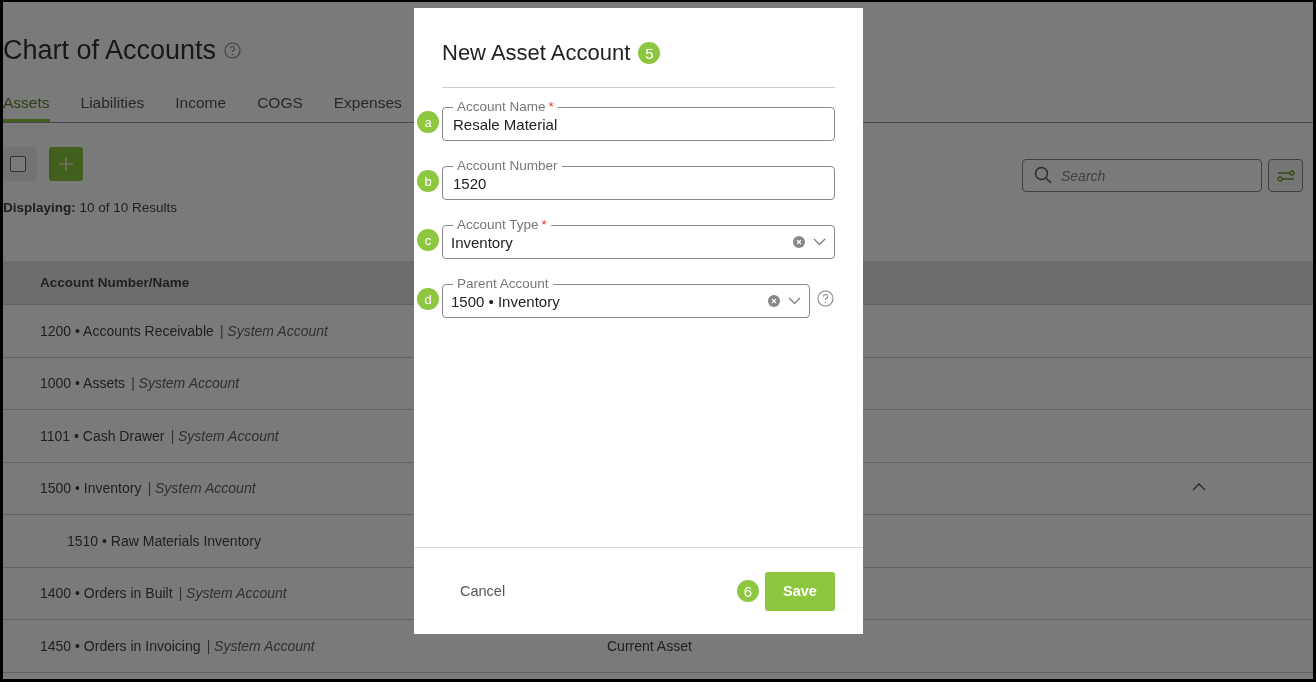 The height and width of the screenshot is (682, 1316). Describe the element at coordinates (1043, 175) in the screenshot. I see `search-icon` at that location.